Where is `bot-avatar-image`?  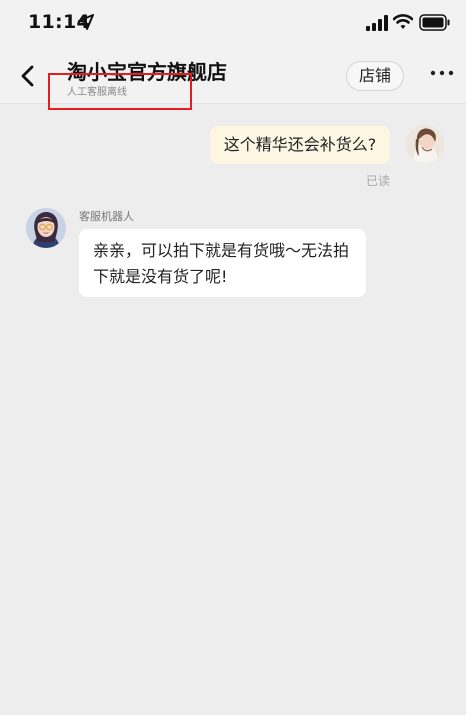 bot-avatar-image is located at coordinates (46, 228).